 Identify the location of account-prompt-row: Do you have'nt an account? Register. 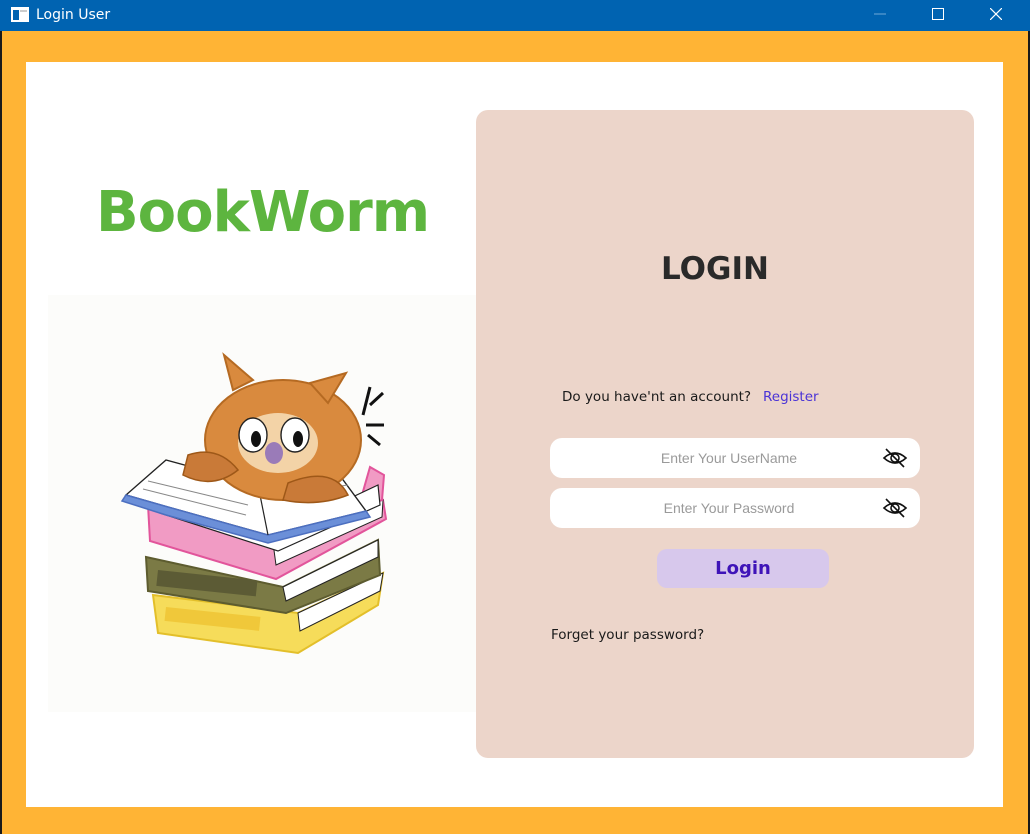
(690, 396).